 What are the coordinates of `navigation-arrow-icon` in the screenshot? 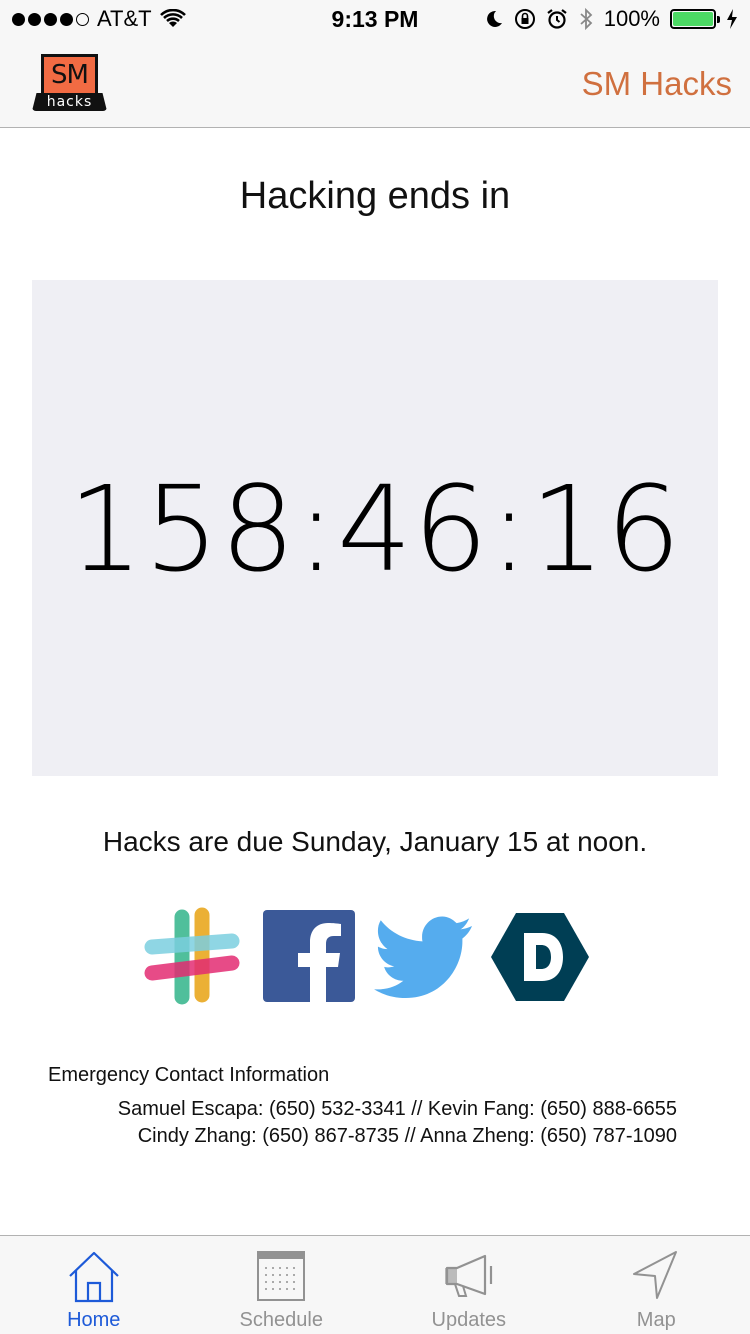 It's located at (655, 1275).